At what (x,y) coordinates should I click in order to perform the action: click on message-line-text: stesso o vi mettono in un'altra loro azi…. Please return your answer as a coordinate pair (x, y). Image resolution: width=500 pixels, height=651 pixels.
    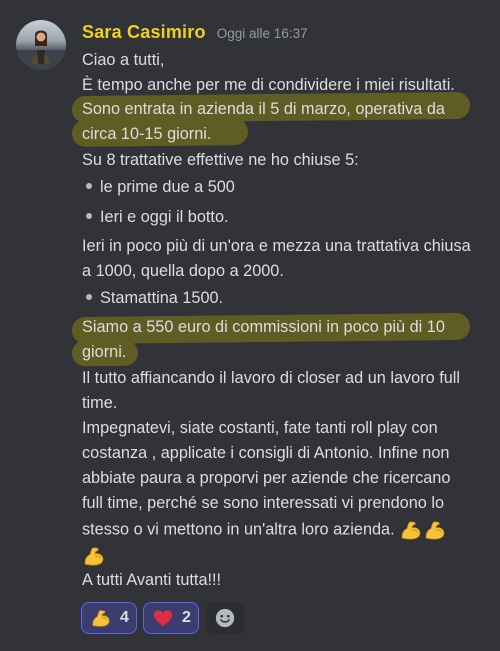
    Looking at the image, I should click on (238, 529).